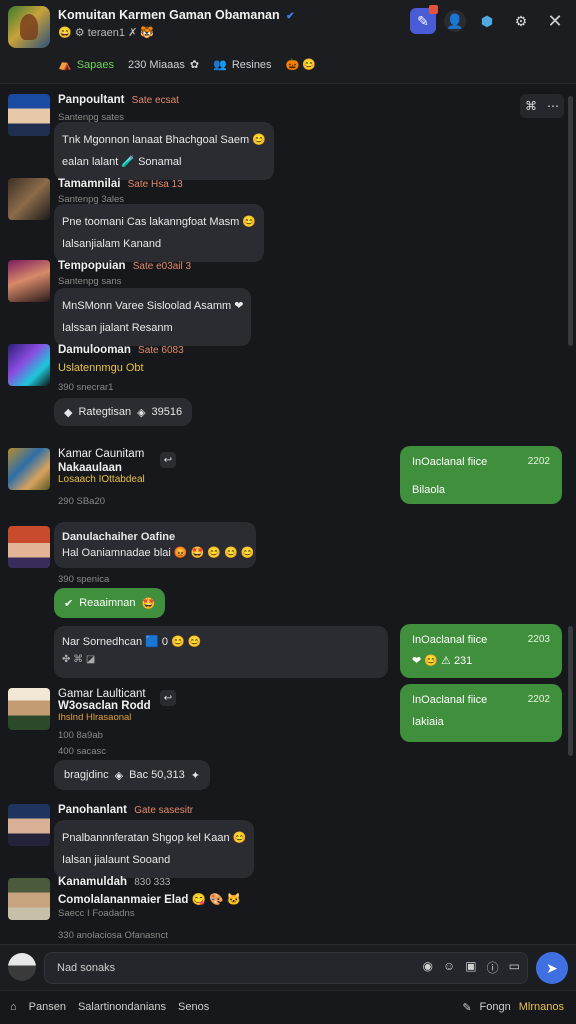  What do you see at coordinates (93, 810) in the screenshot?
I see `author-name: Panohanlant` at bounding box center [93, 810].